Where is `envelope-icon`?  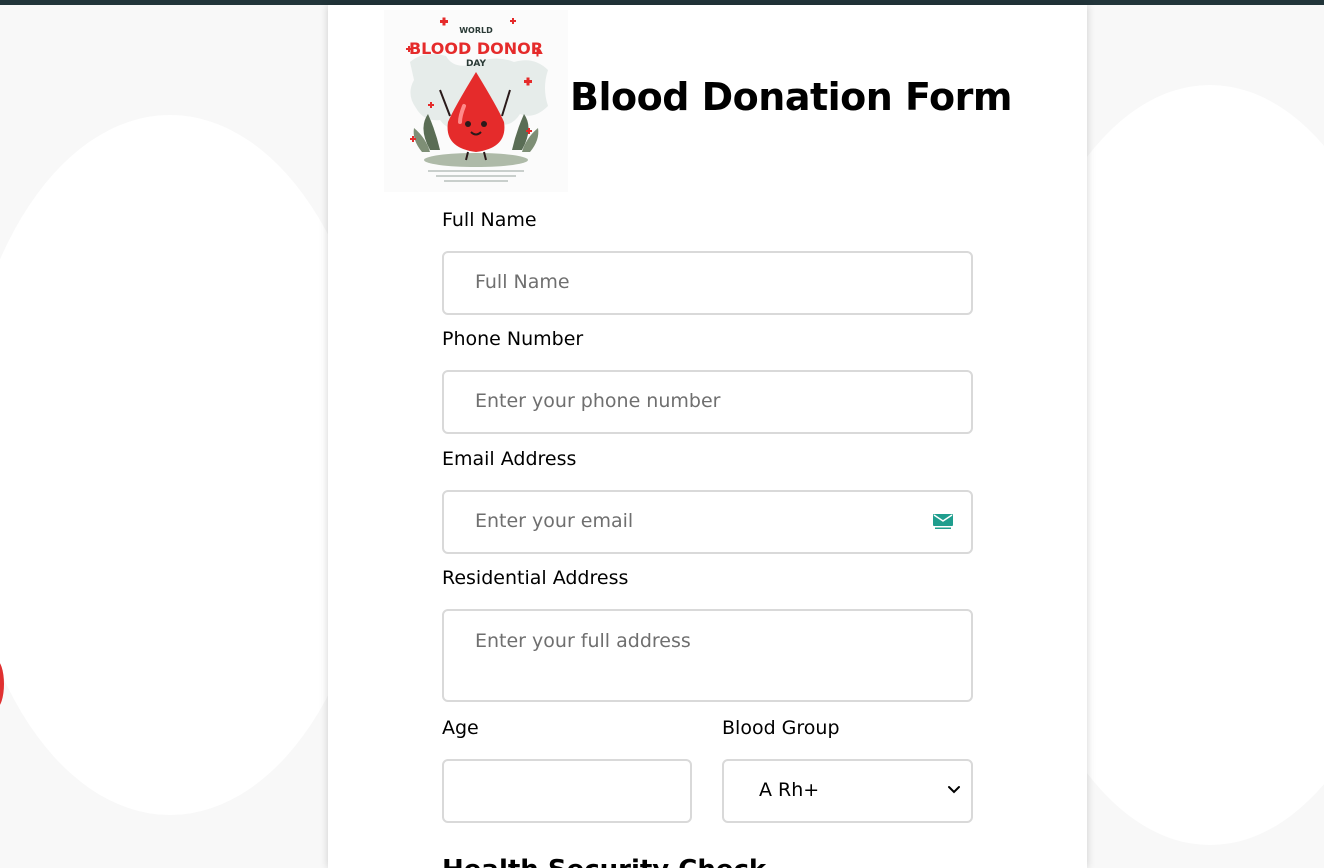 envelope-icon is located at coordinates (943, 522).